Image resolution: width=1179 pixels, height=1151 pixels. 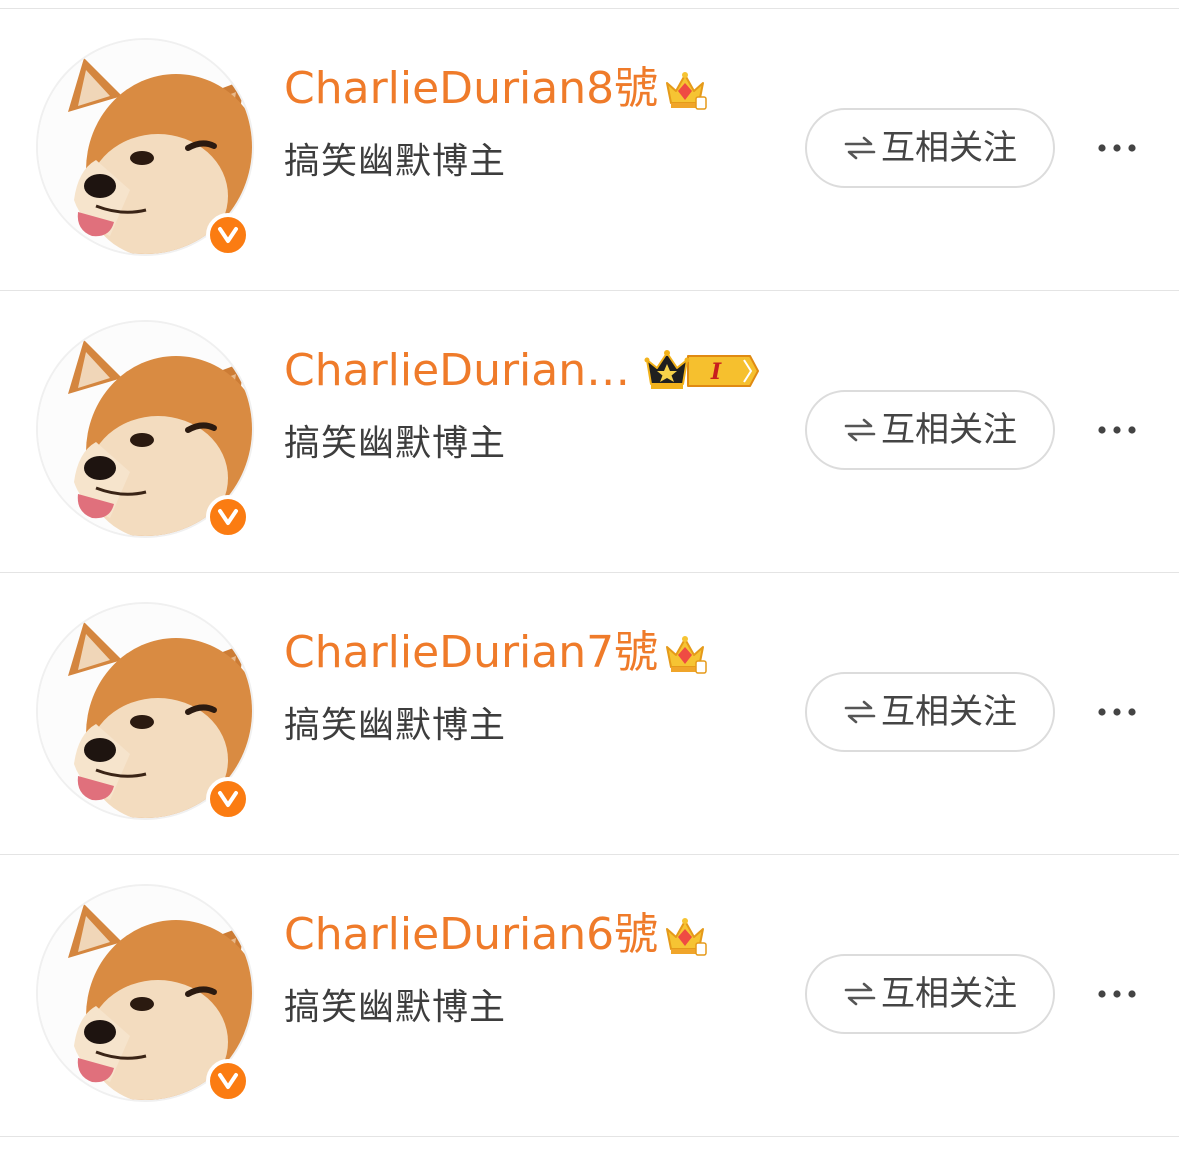 I want to click on name-line: CharlieDurian6號, so click(x=496, y=935).